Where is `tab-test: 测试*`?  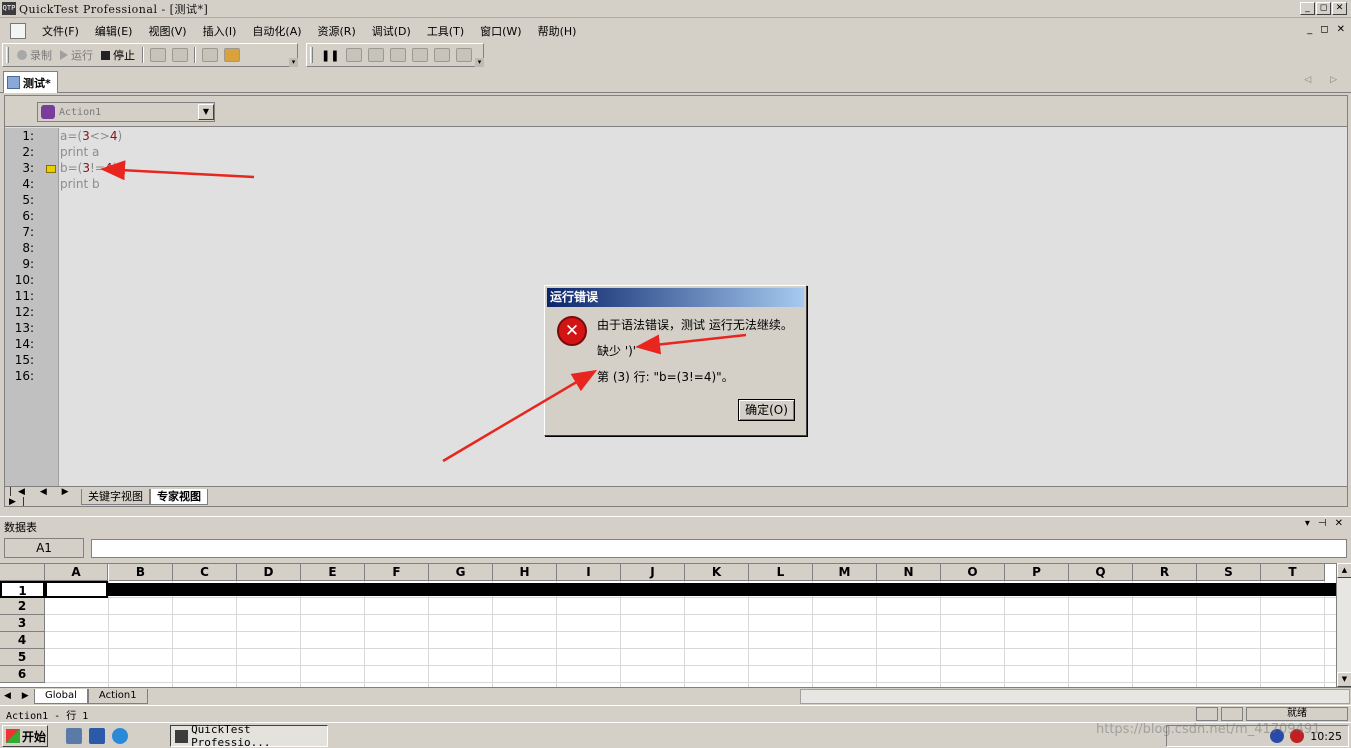 tab-test: 测试* is located at coordinates (30, 82).